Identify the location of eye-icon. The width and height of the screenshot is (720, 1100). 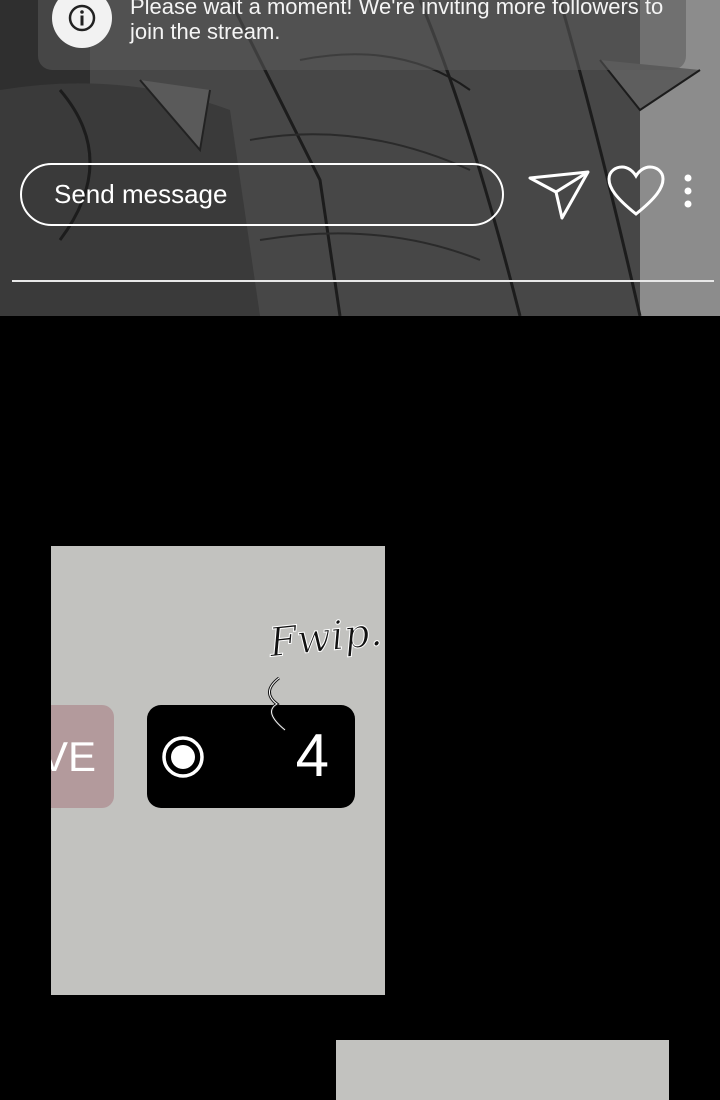
(183, 757).